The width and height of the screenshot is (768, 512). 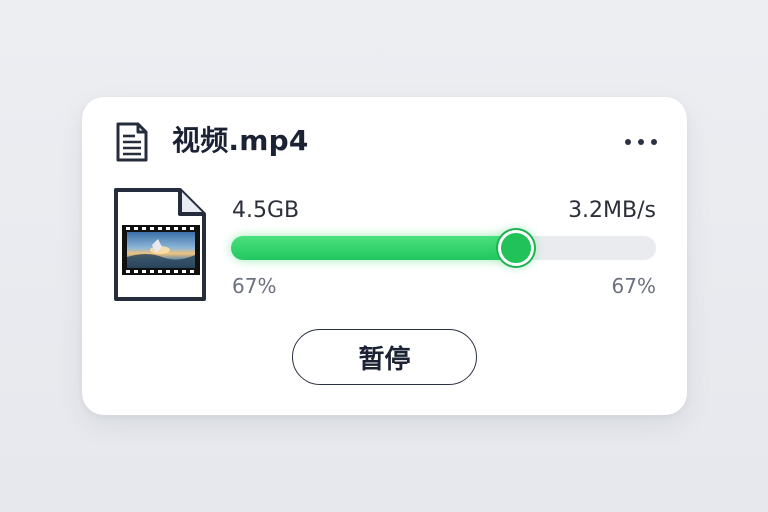 What do you see at coordinates (132, 142) in the screenshot?
I see `document-icon` at bounding box center [132, 142].